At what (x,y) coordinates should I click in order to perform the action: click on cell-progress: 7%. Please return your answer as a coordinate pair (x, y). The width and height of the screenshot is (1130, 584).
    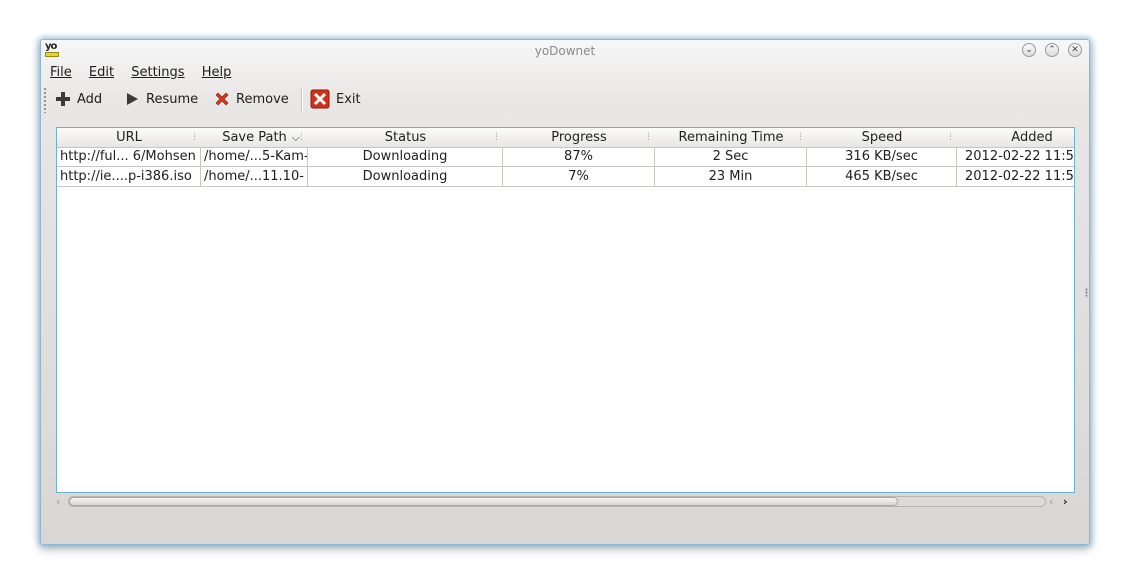
    Looking at the image, I should click on (579, 176).